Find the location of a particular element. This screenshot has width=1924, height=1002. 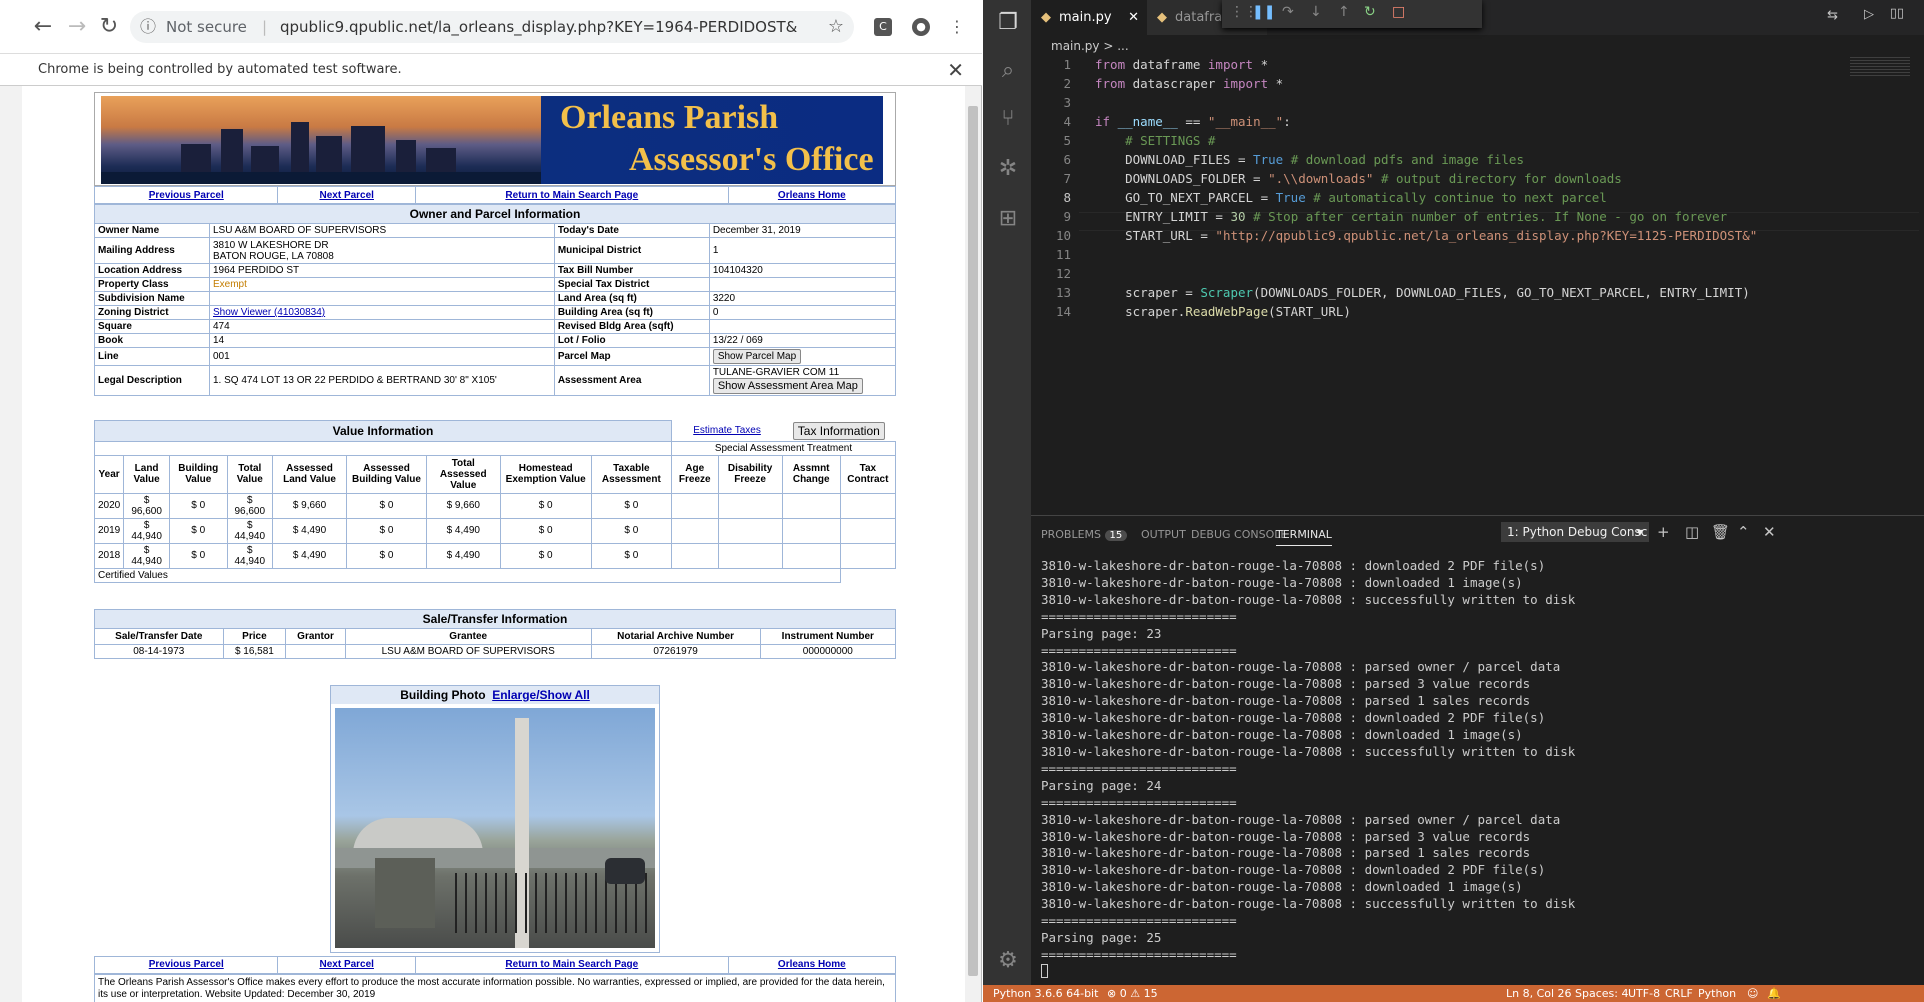

profile-icon: ● is located at coordinates (921, 27).